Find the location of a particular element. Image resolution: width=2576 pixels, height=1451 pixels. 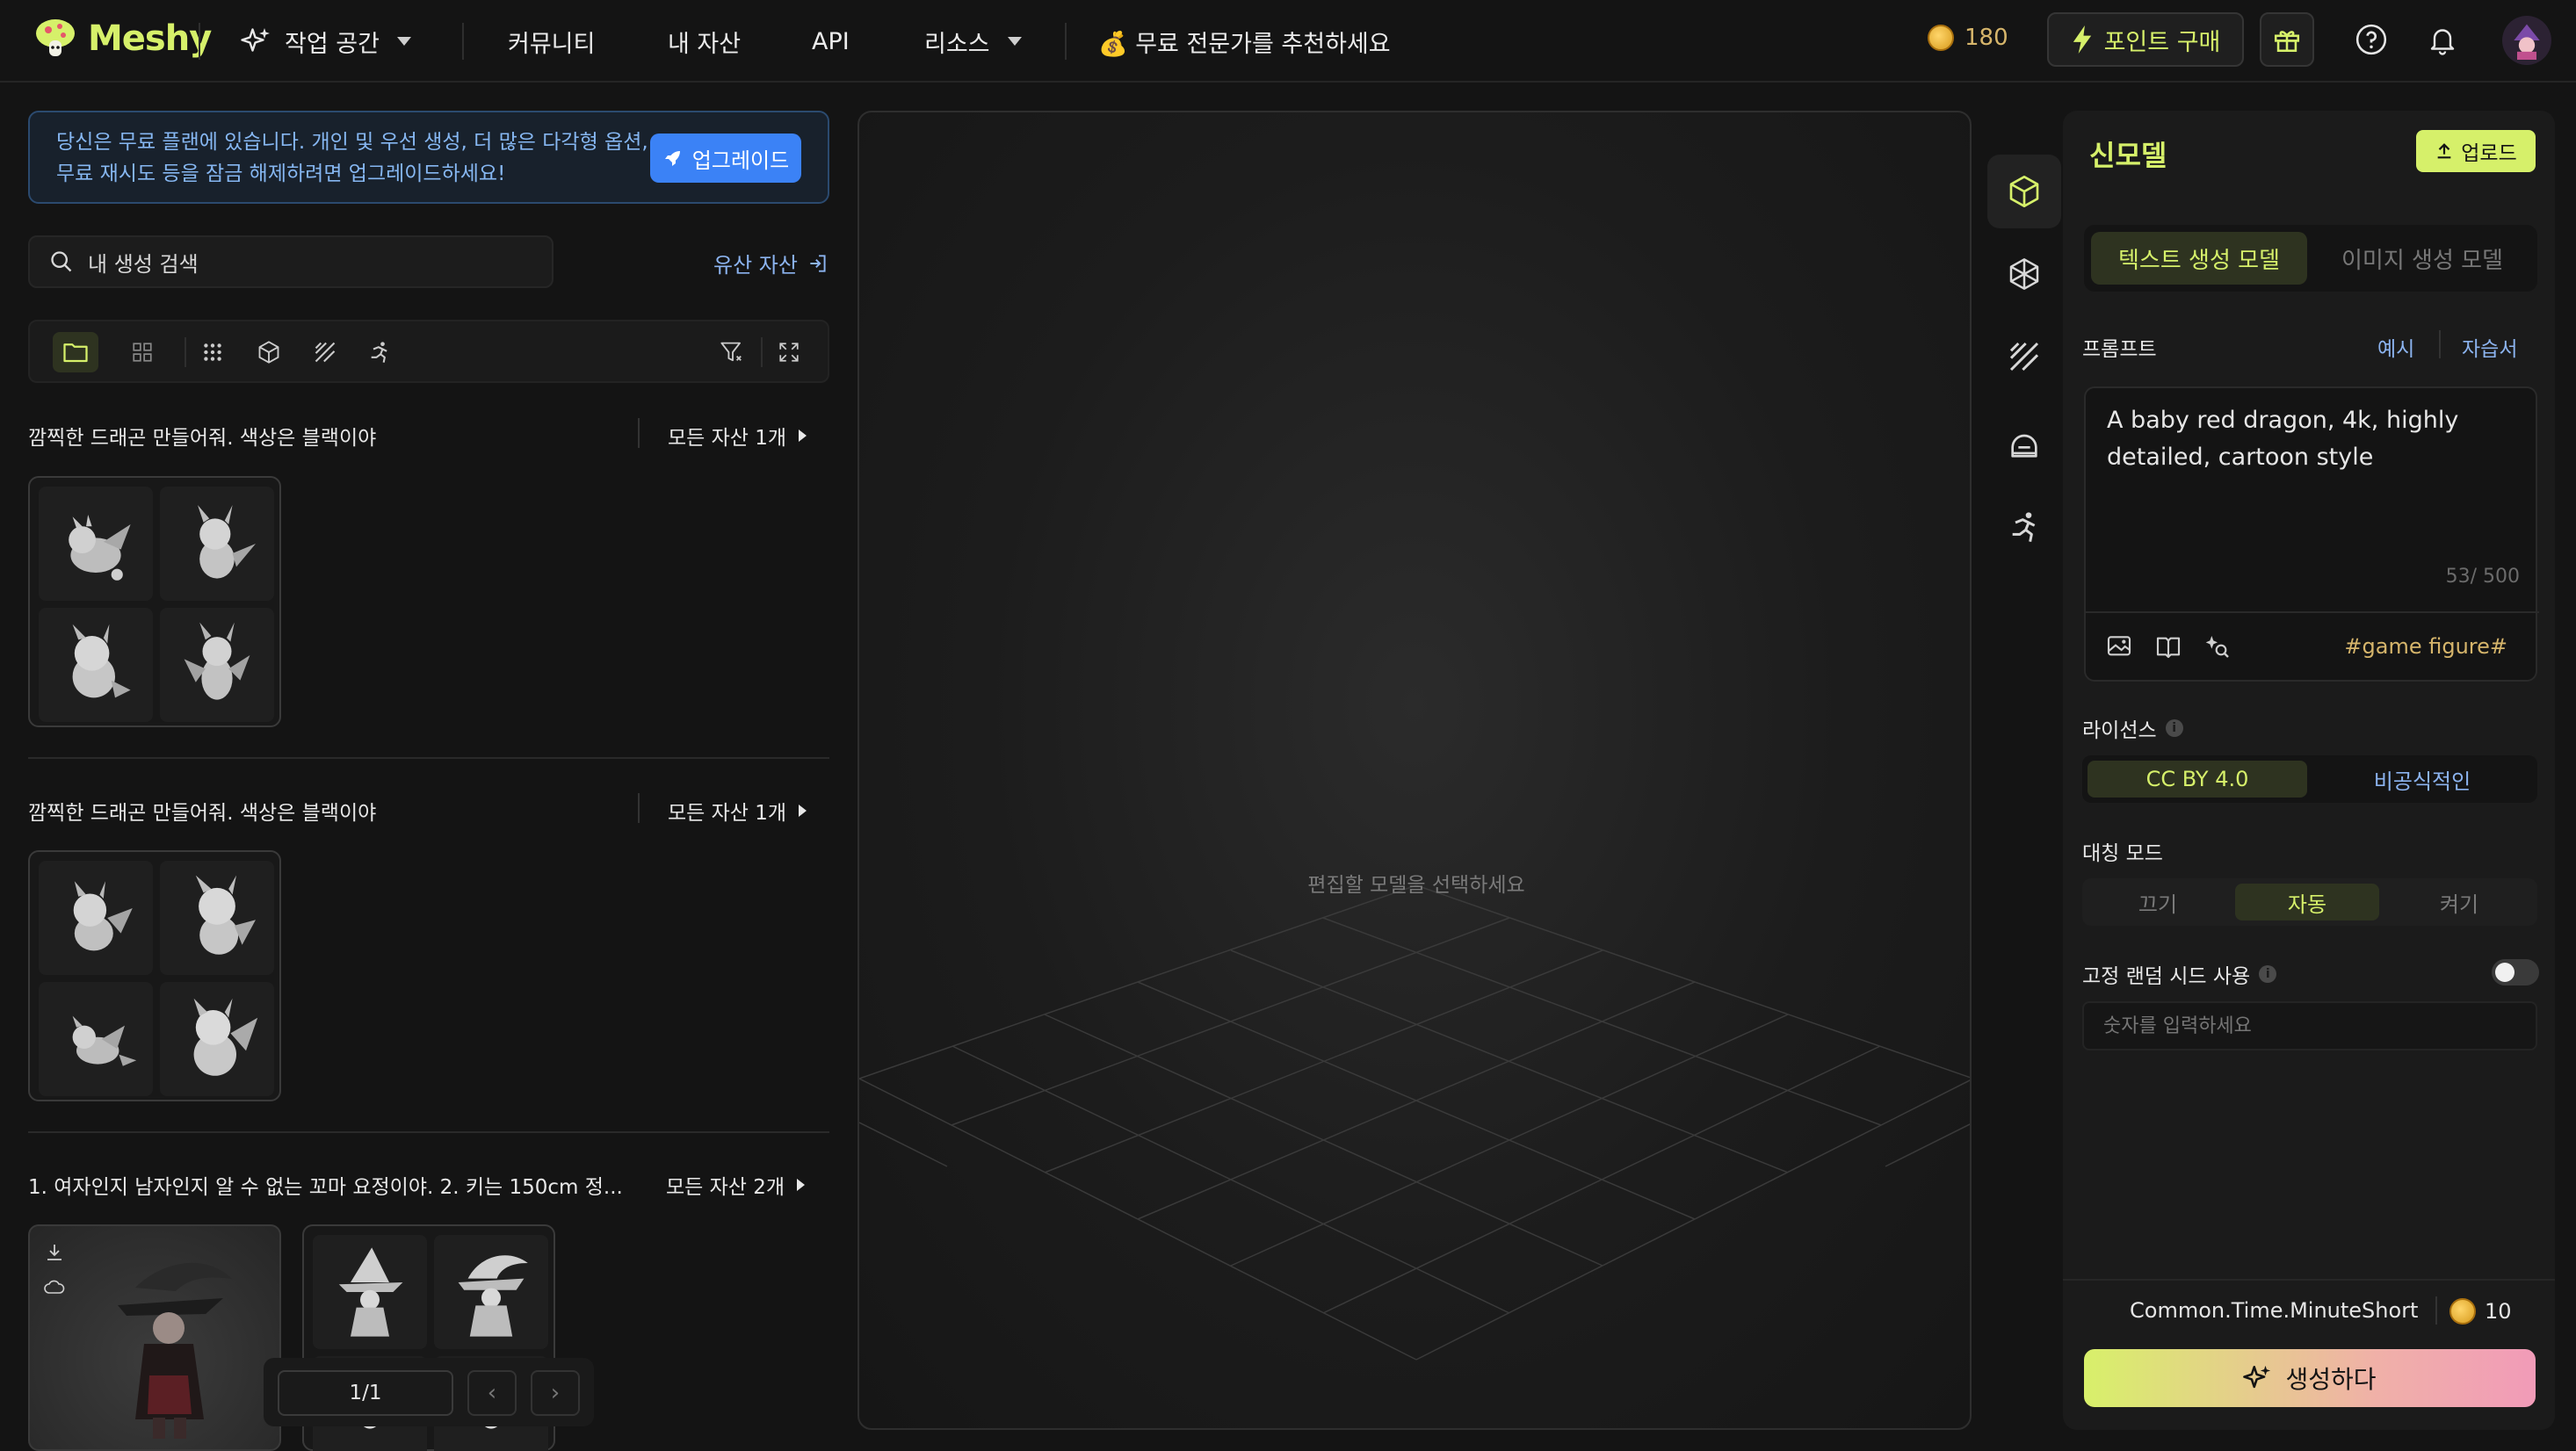

prompt-label-text: 프롬프트 is located at coordinates (2119, 349).